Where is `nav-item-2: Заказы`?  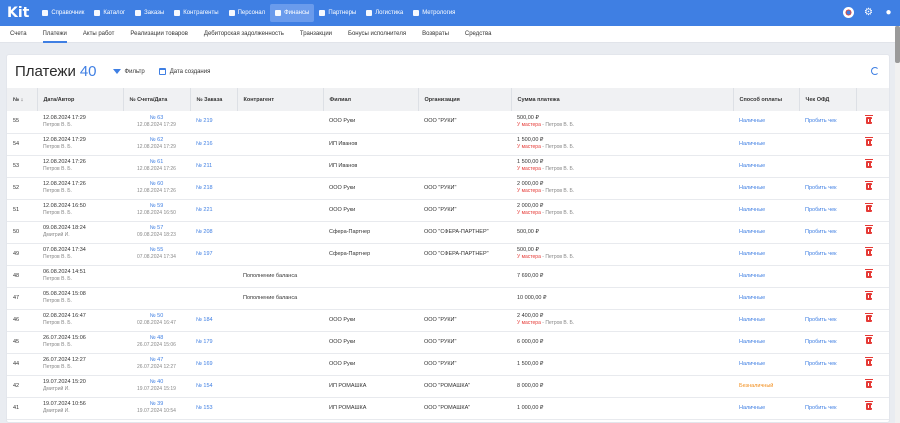
nav-item-2: Заказы is located at coordinates (149, 13).